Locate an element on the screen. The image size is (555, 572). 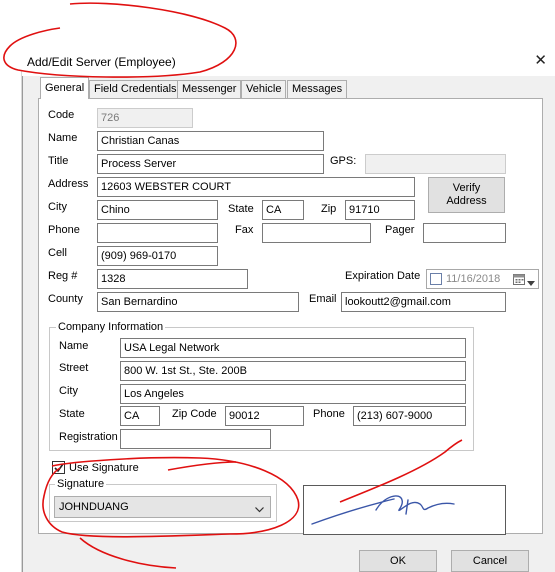
company-zip-label: Zip Code is located at coordinates (194, 414).